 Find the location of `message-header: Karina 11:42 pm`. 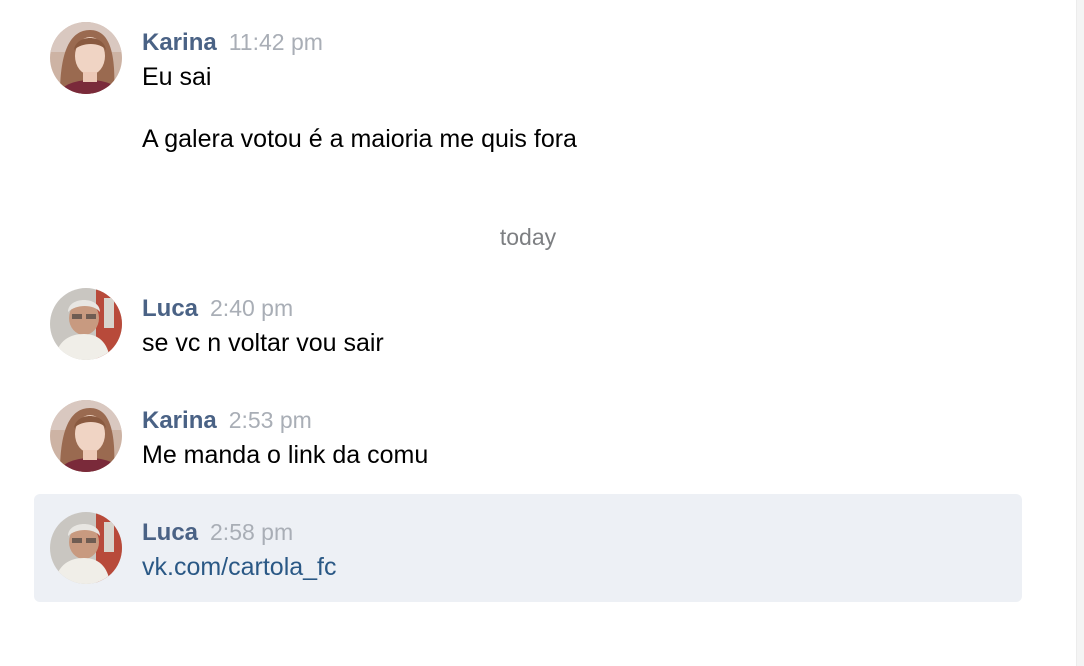

message-header: Karina 11:42 pm is located at coordinates (232, 44).